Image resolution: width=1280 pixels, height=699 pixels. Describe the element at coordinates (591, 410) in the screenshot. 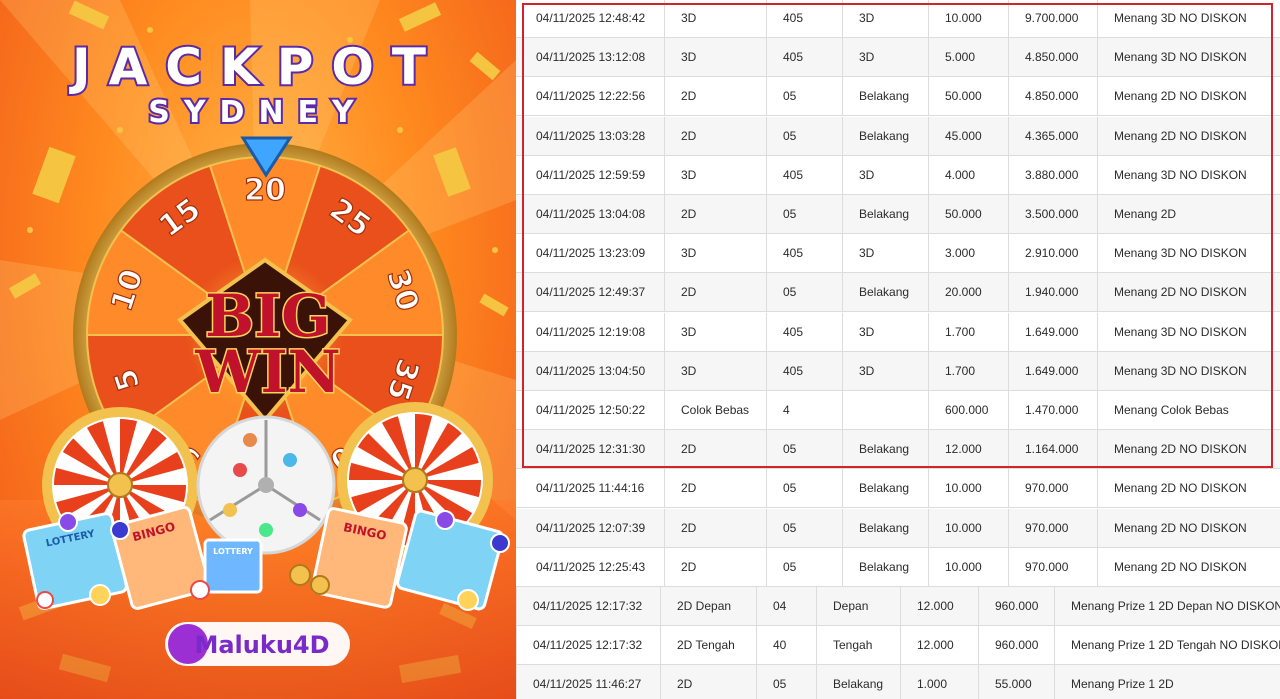

I see `cell-datetime: 04/11/2025 12:50:22` at that location.